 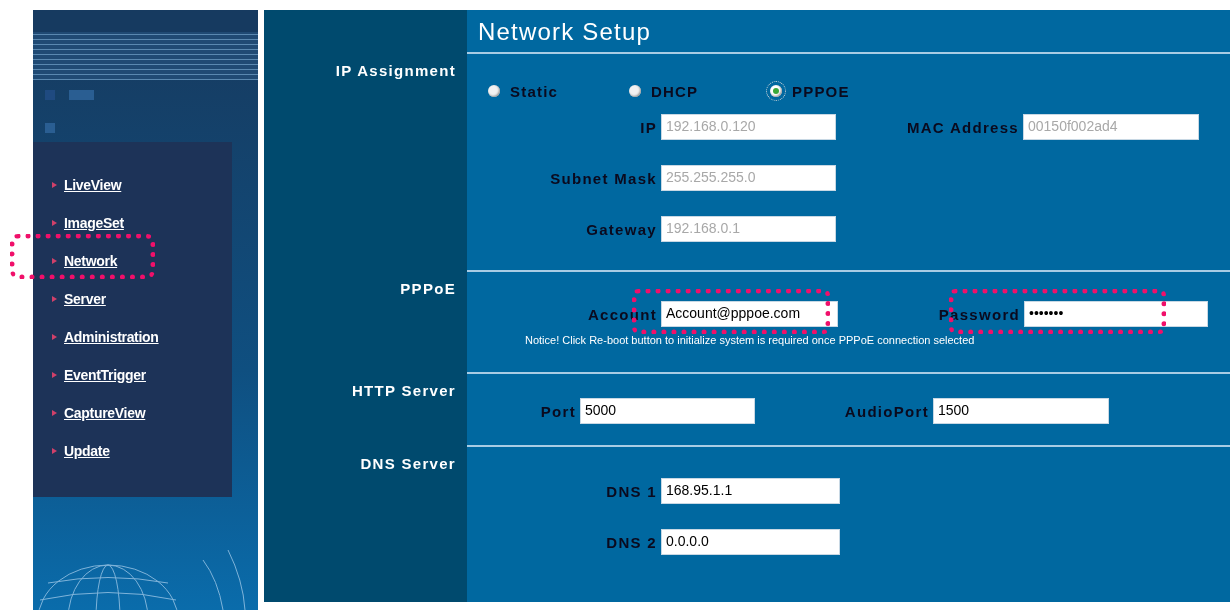 I want to click on section-heading: DNS Server, so click(x=408, y=463).